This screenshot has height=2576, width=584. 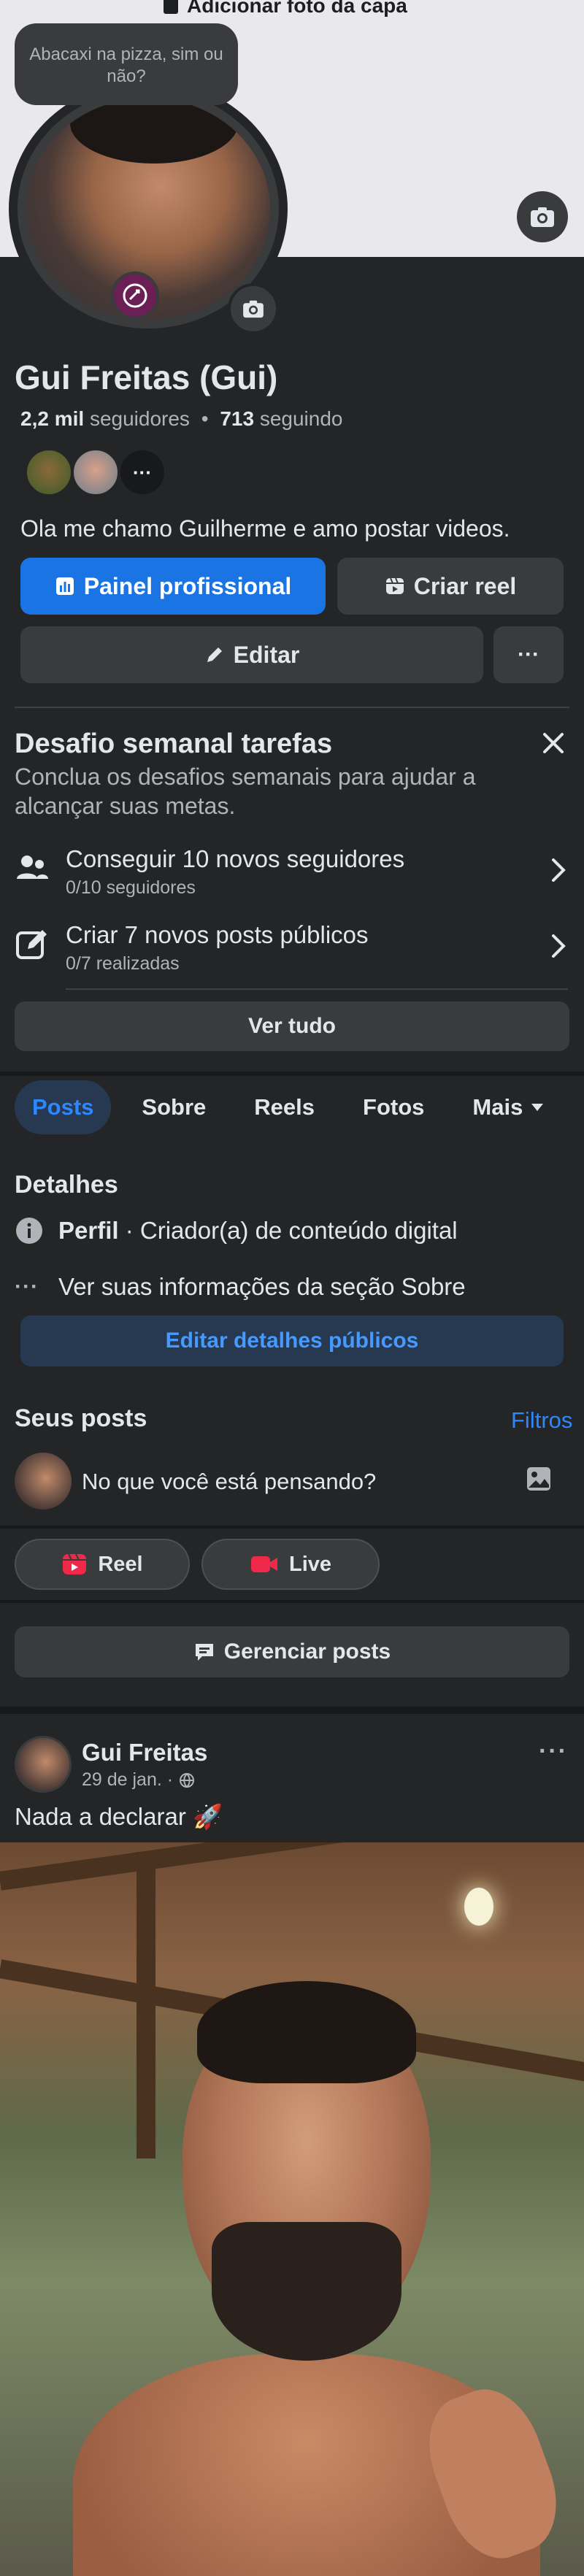 What do you see at coordinates (66, 1185) in the screenshot?
I see `details-title: Detalhes` at bounding box center [66, 1185].